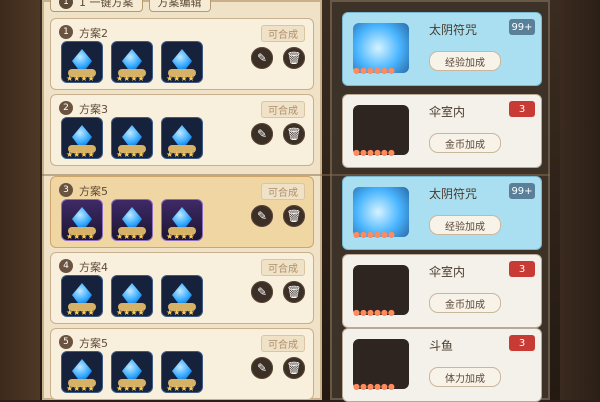  Describe the element at coordinates (442, 365) in the screenshot. I see `item-card: ●●●●●● 斗鱼 3 体力加成` at that location.